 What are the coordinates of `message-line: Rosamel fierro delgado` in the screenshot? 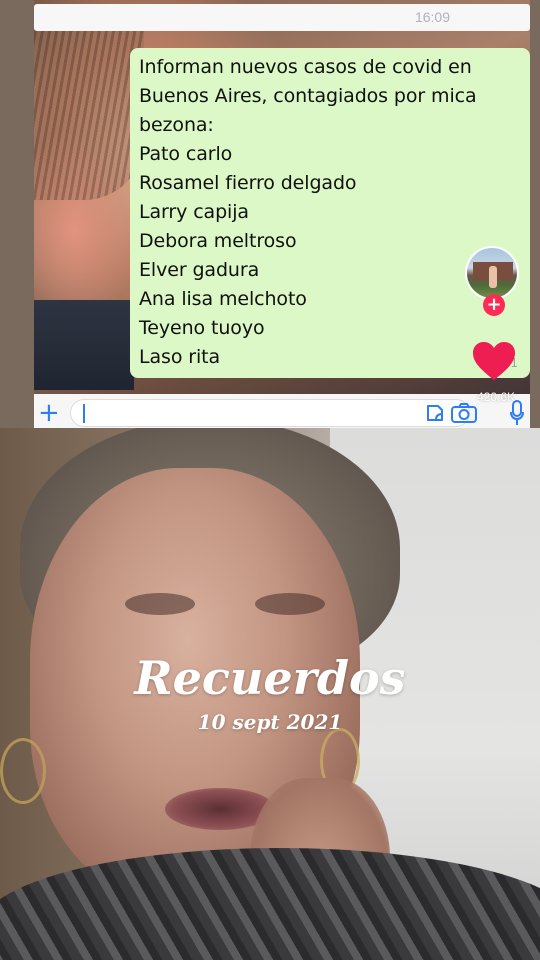 It's located at (248, 183).